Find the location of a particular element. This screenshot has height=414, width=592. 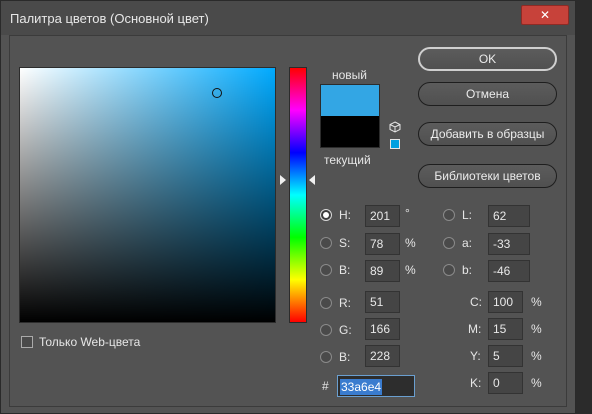

close-icon: ✕ is located at coordinates (545, 15).